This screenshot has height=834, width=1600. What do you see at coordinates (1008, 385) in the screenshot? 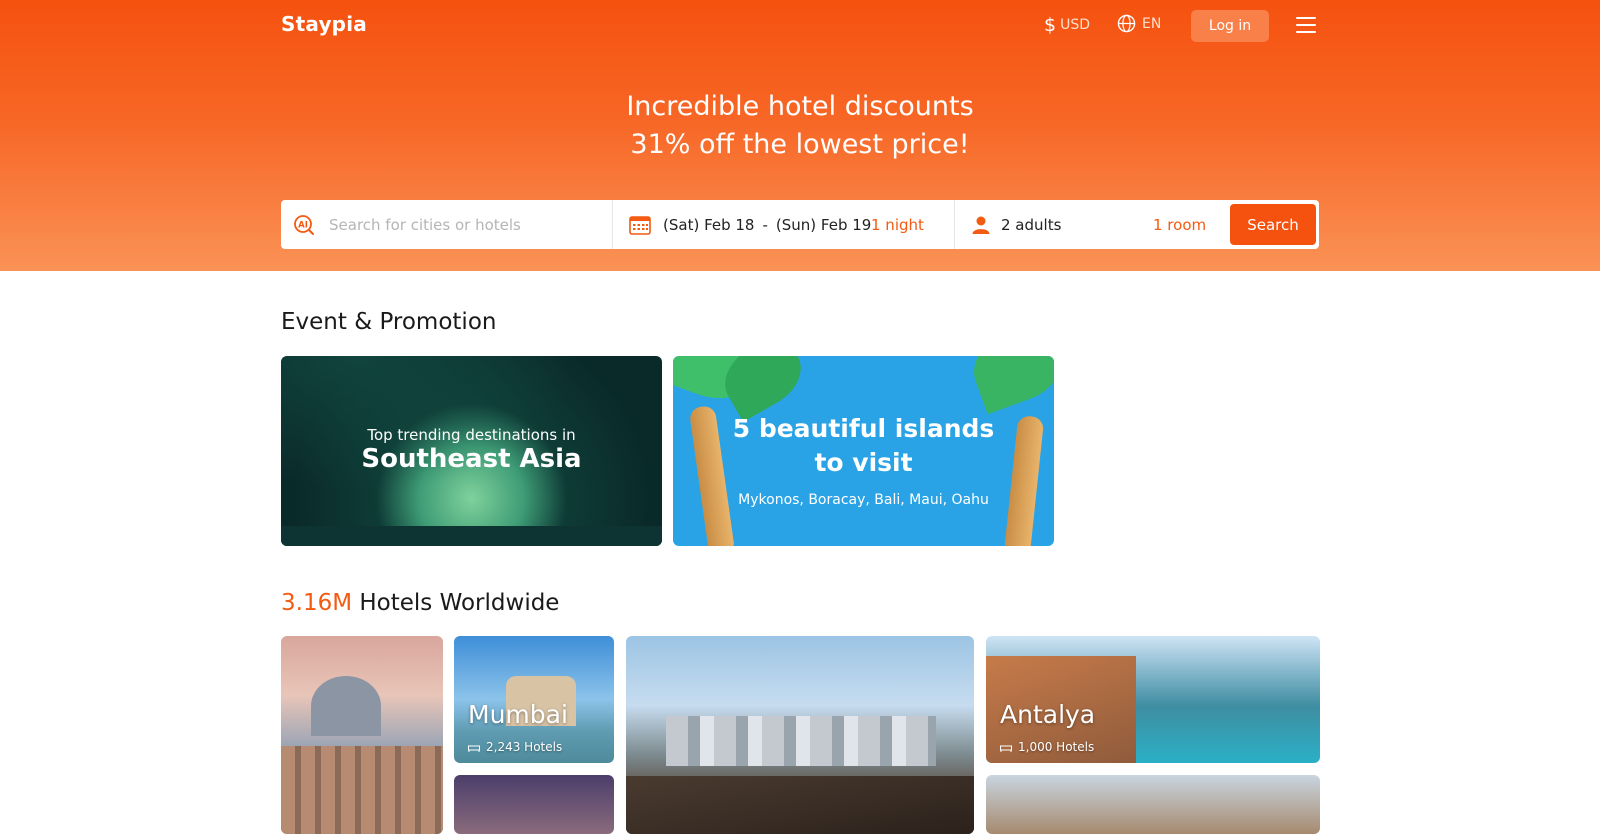
I see `palm-leaf-illustration` at bounding box center [1008, 385].